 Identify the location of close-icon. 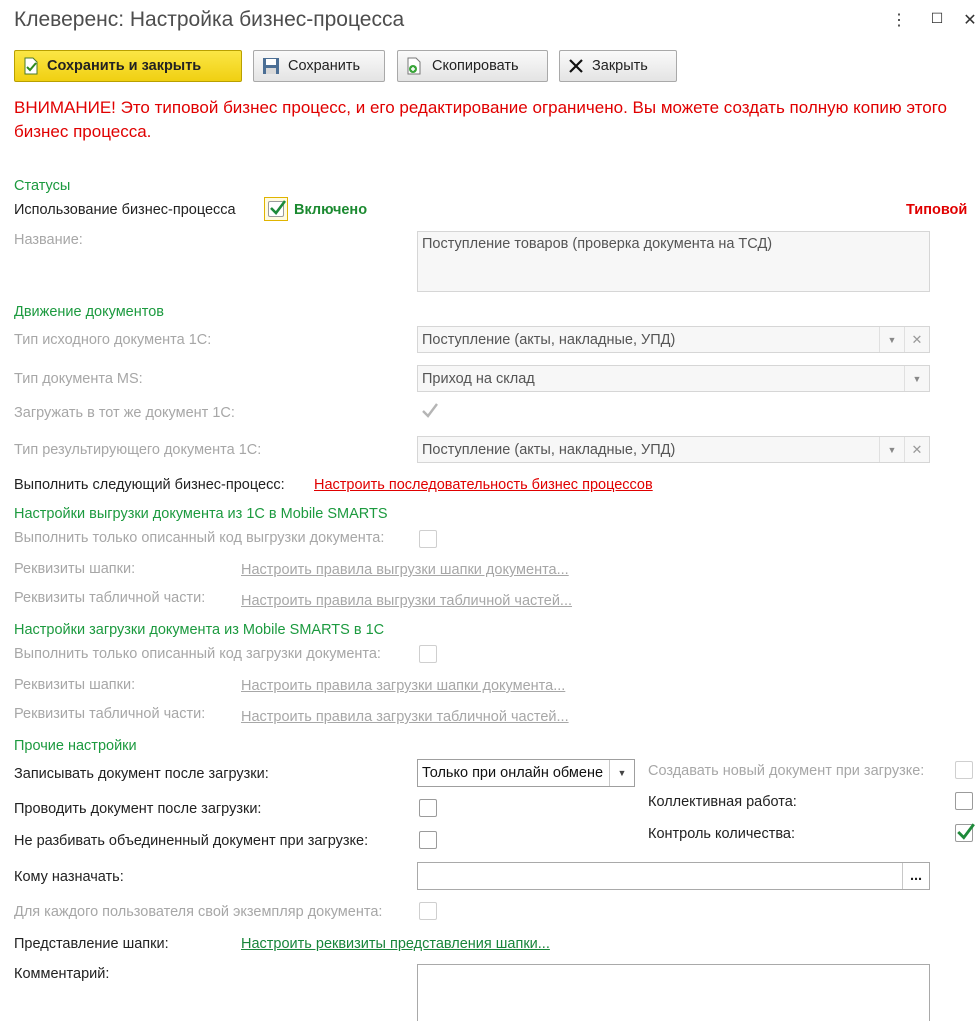
(576, 66).